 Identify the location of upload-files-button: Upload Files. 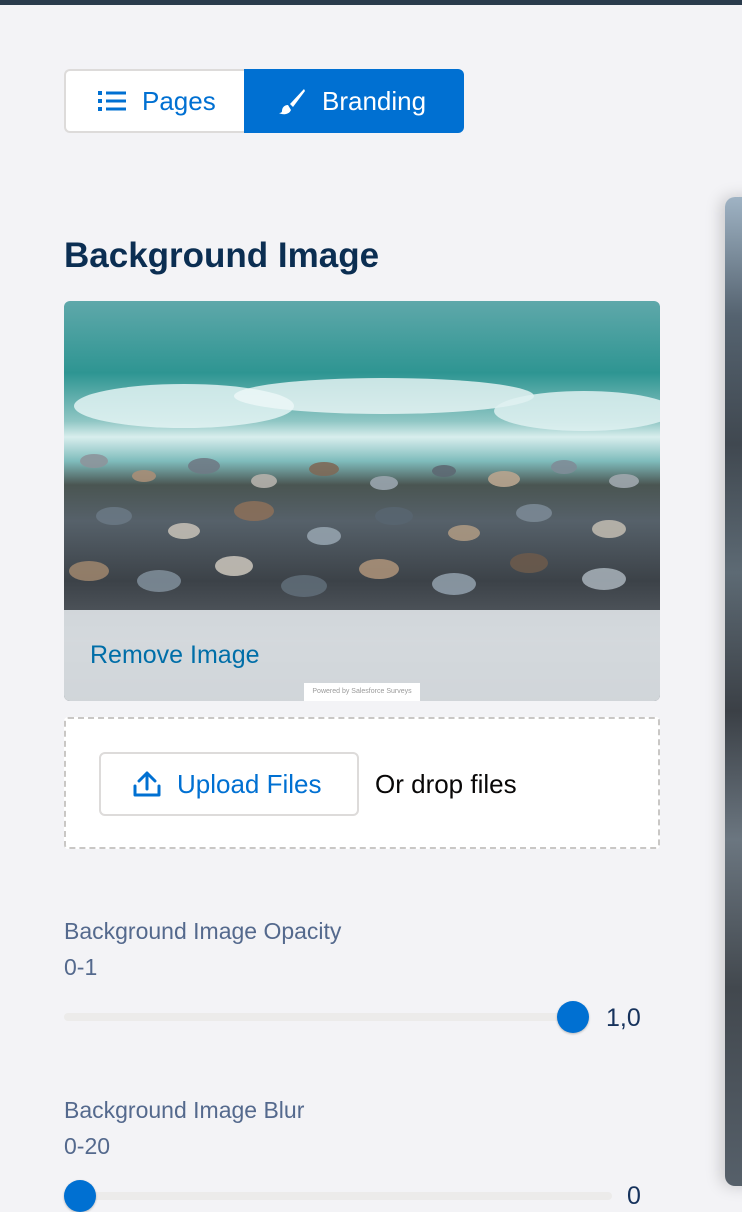
(229, 784).